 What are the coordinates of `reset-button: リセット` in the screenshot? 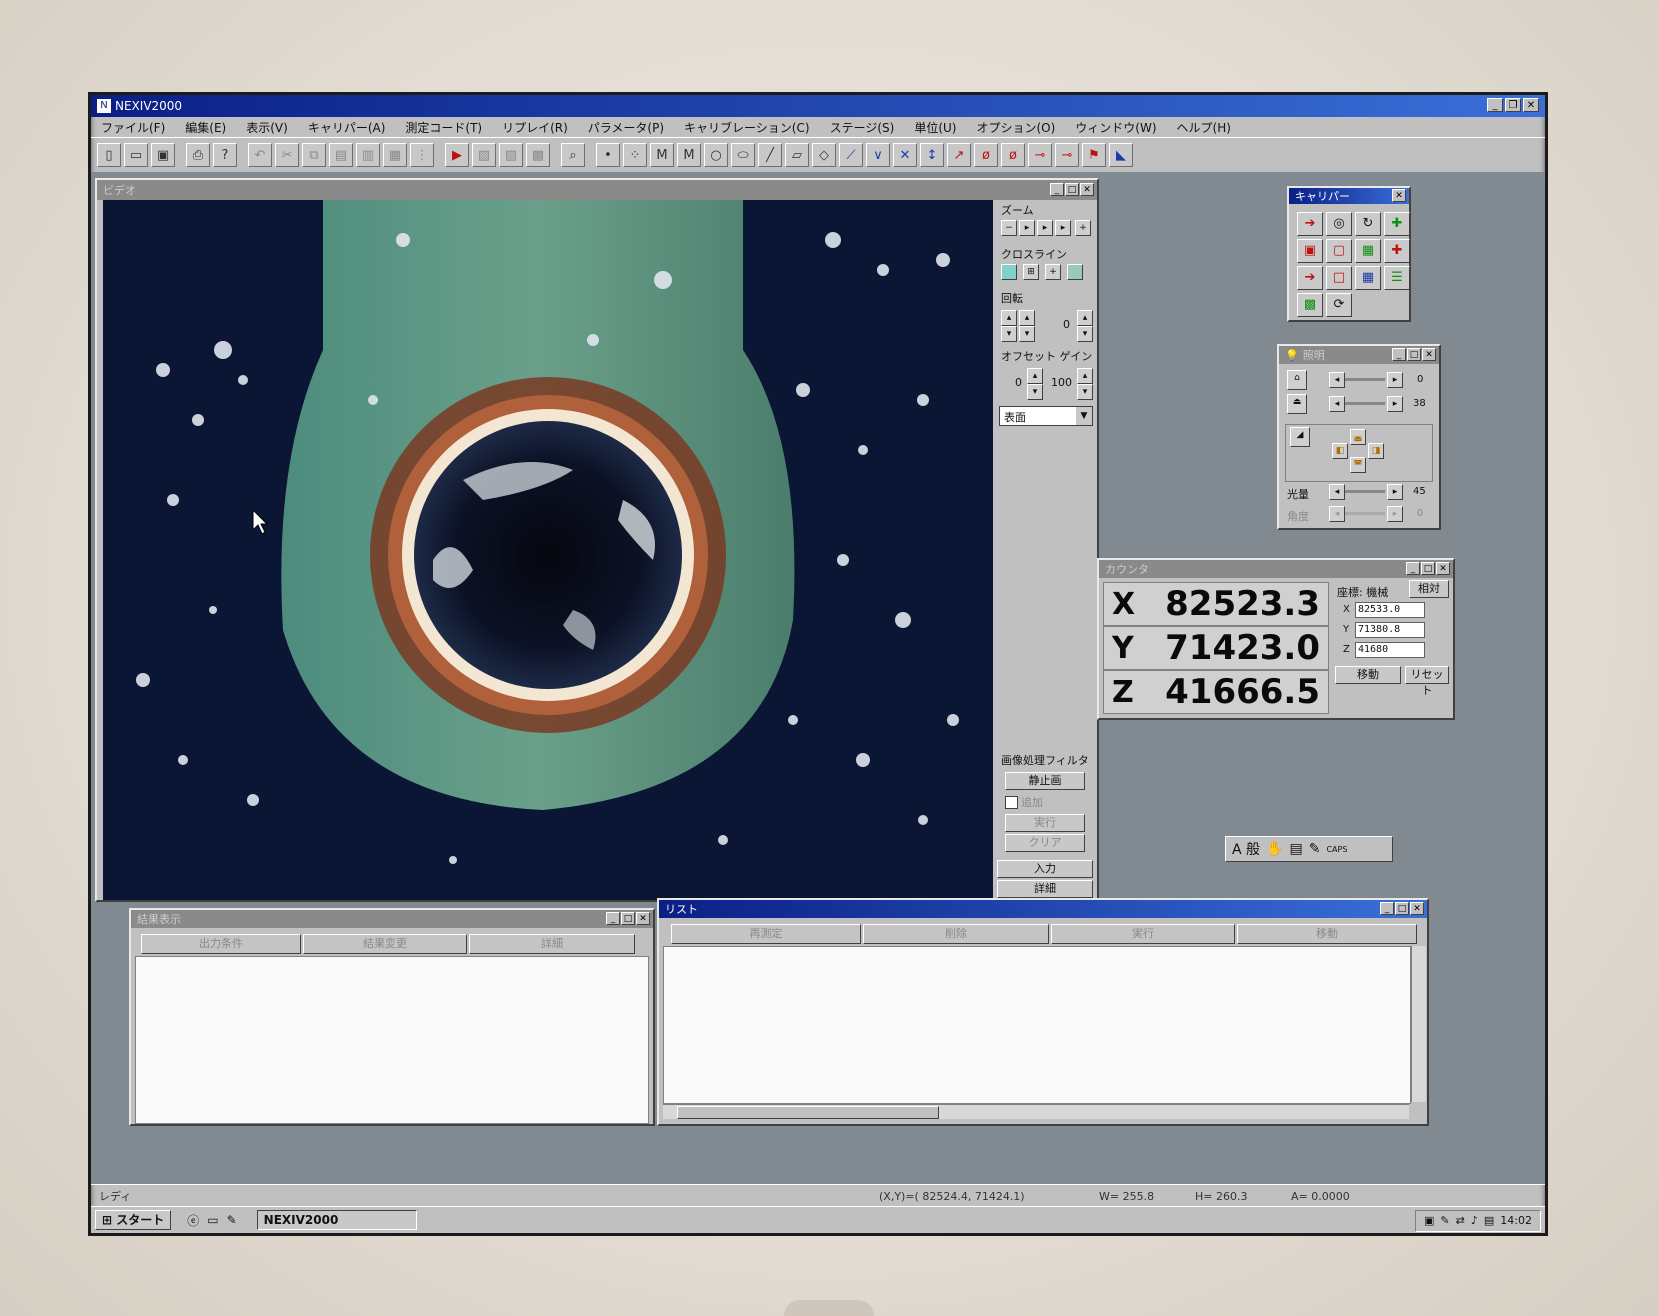 It's located at (1427, 681).